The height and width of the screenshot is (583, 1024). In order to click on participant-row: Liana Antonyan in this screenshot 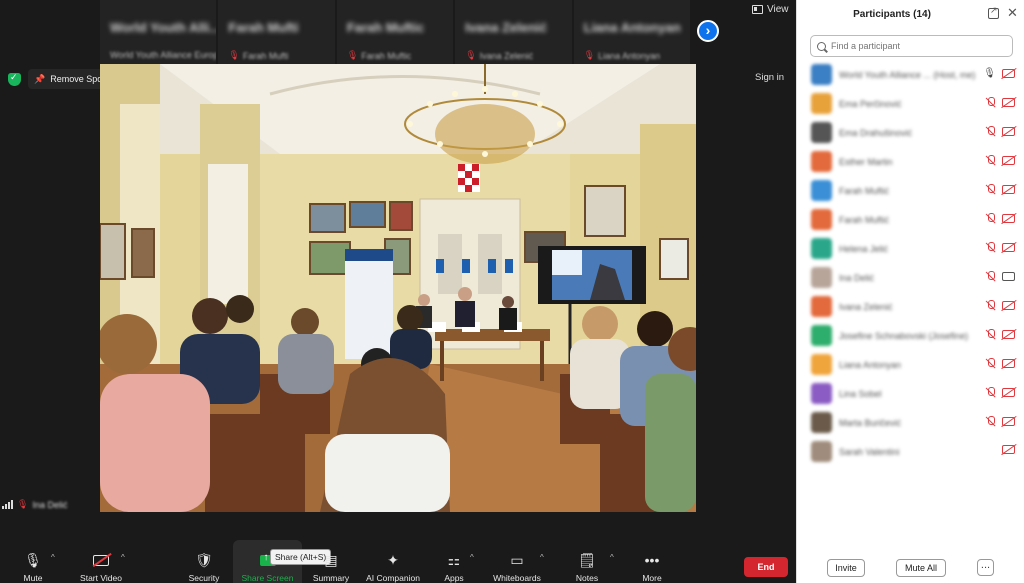, I will do `click(910, 364)`.